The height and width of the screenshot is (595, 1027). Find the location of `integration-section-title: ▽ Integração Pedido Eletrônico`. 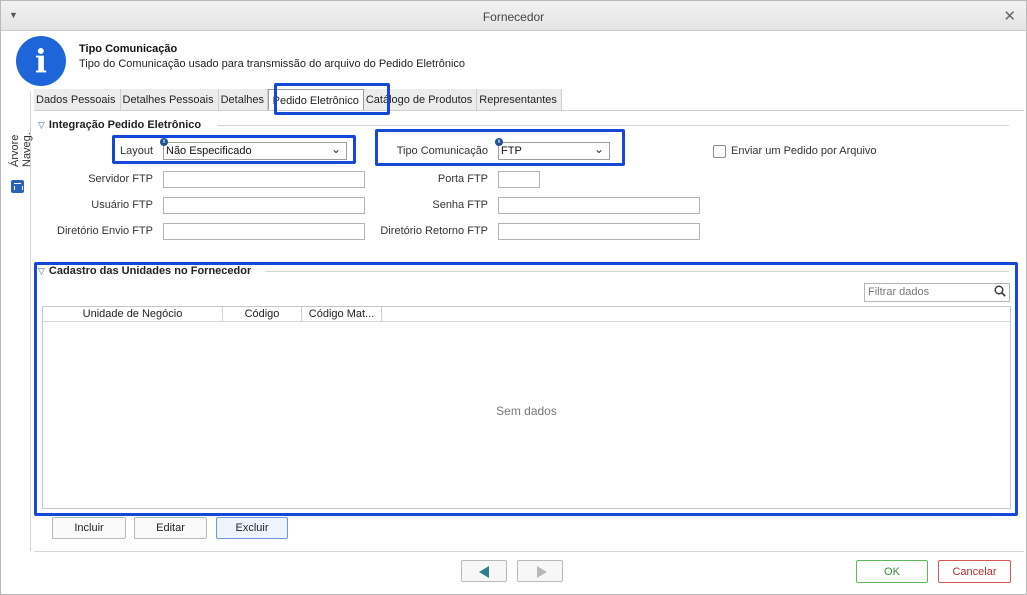

integration-section-title: ▽ Integração Pedido Eletrônico is located at coordinates (119, 125).